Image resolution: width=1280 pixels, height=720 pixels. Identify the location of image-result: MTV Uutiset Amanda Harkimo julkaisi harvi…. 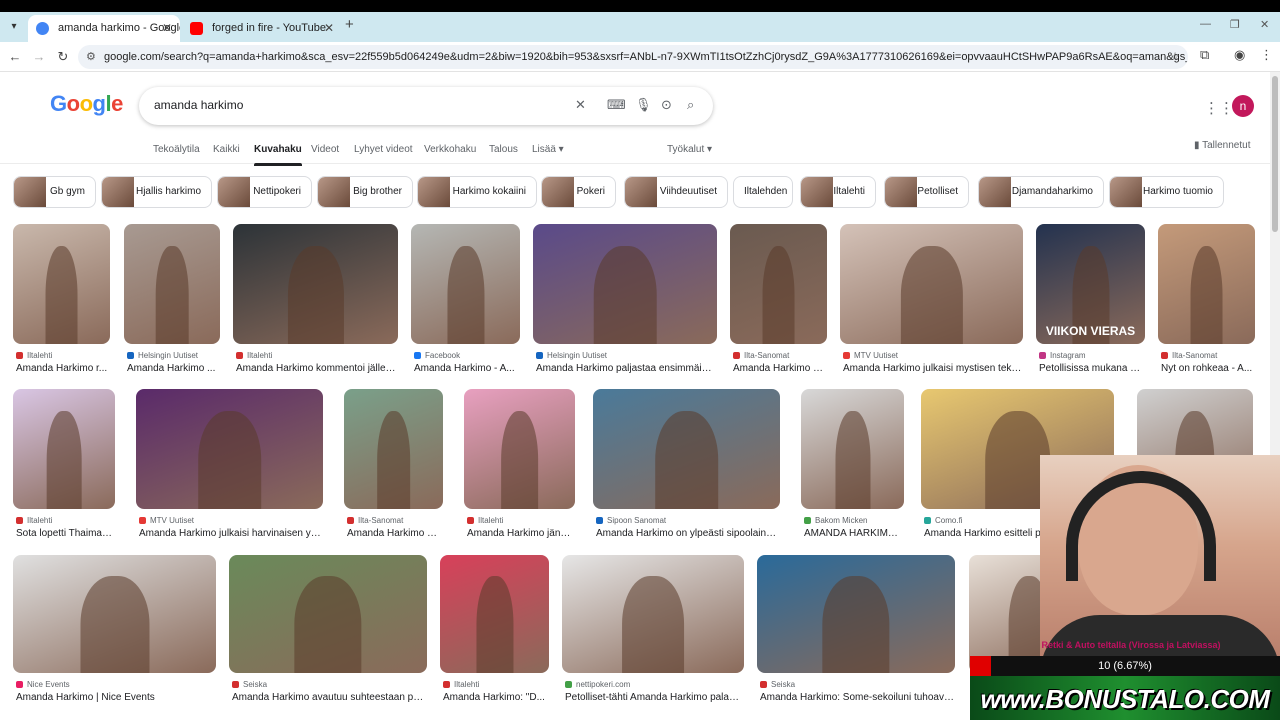
(229, 464).